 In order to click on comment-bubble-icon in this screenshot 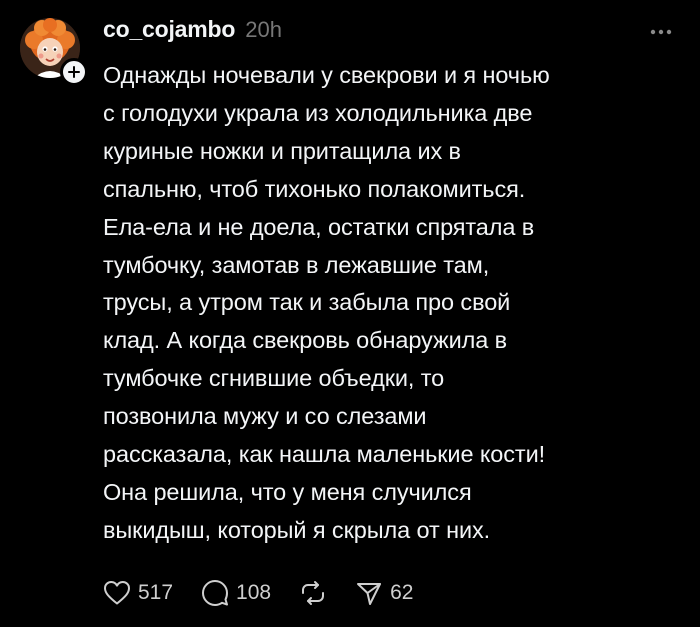, I will do `click(215, 593)`.